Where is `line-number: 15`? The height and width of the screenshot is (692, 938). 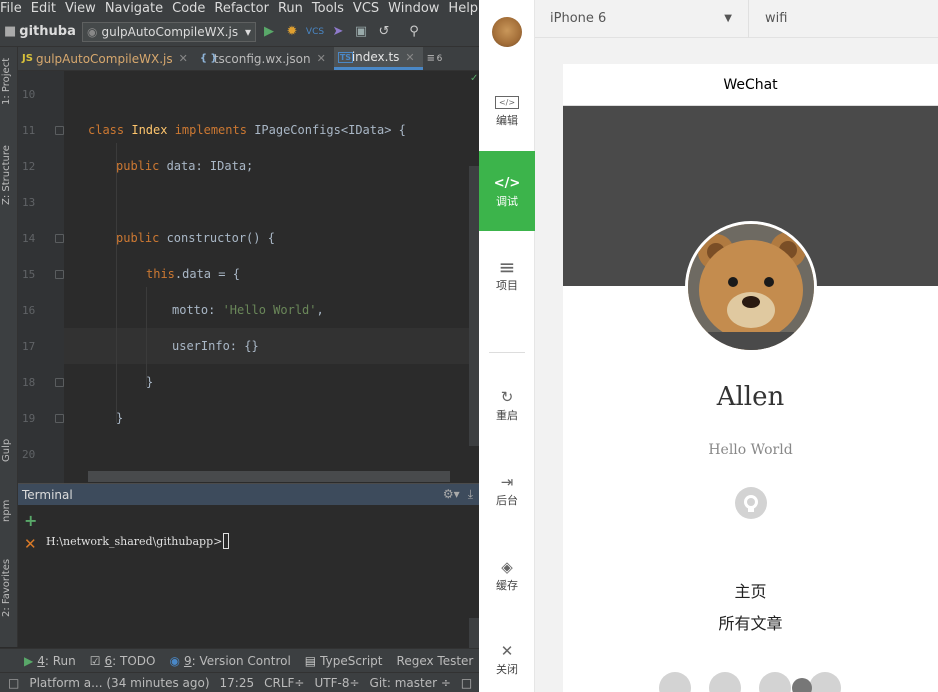
line-number: 15 is located at coordinates (29, 274).